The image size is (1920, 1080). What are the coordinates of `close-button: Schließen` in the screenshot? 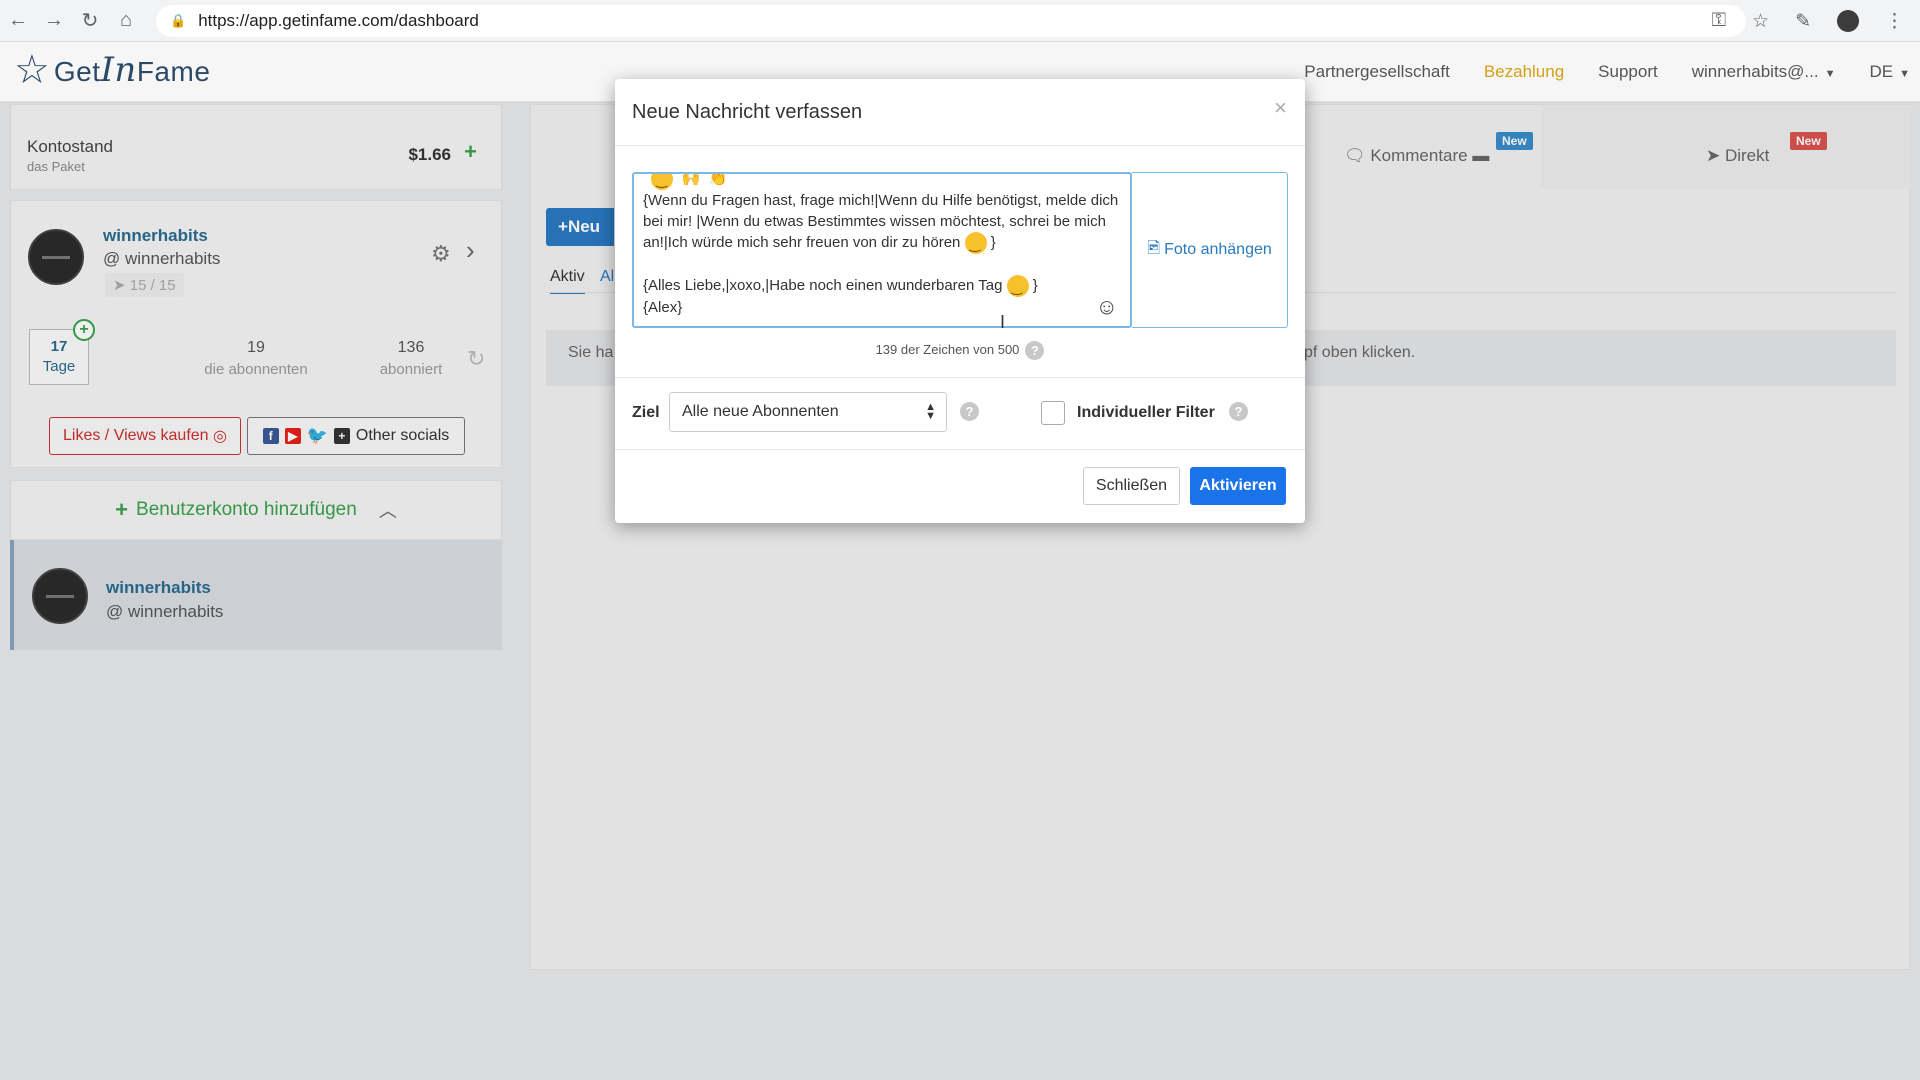 It's located at (1131, 486).